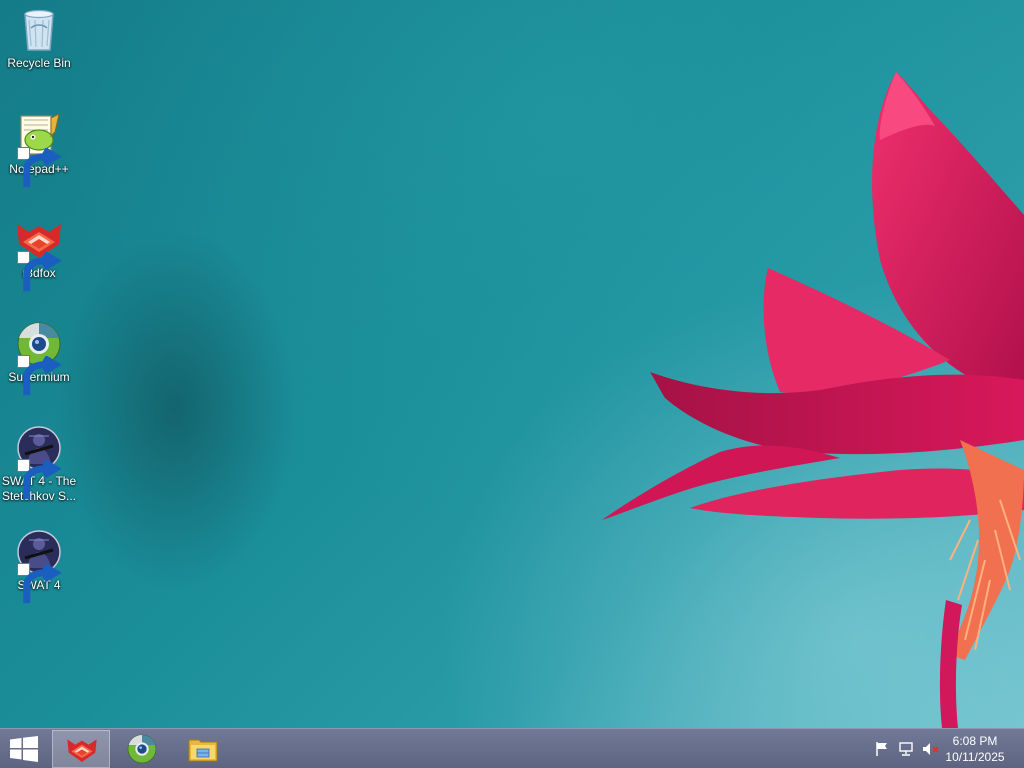 The height and width of the screenshot is (768, 1024). I want to click on recycle-bin-icon, so click(39, 30).